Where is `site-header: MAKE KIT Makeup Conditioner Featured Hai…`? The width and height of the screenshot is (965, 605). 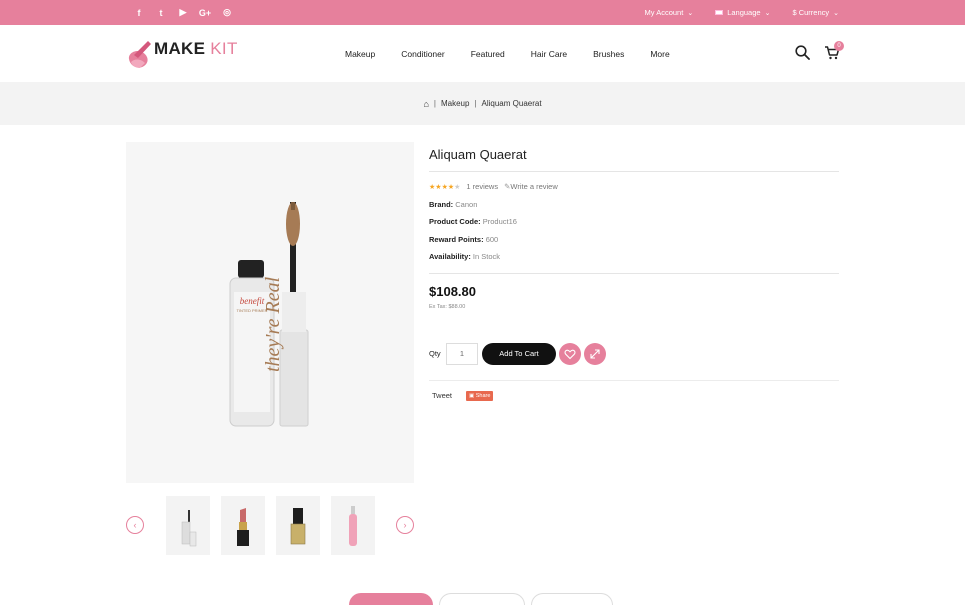
site-header: MAKE KIT Makeup Conditioner Featured Hai… is located at coordinates (482, 53).